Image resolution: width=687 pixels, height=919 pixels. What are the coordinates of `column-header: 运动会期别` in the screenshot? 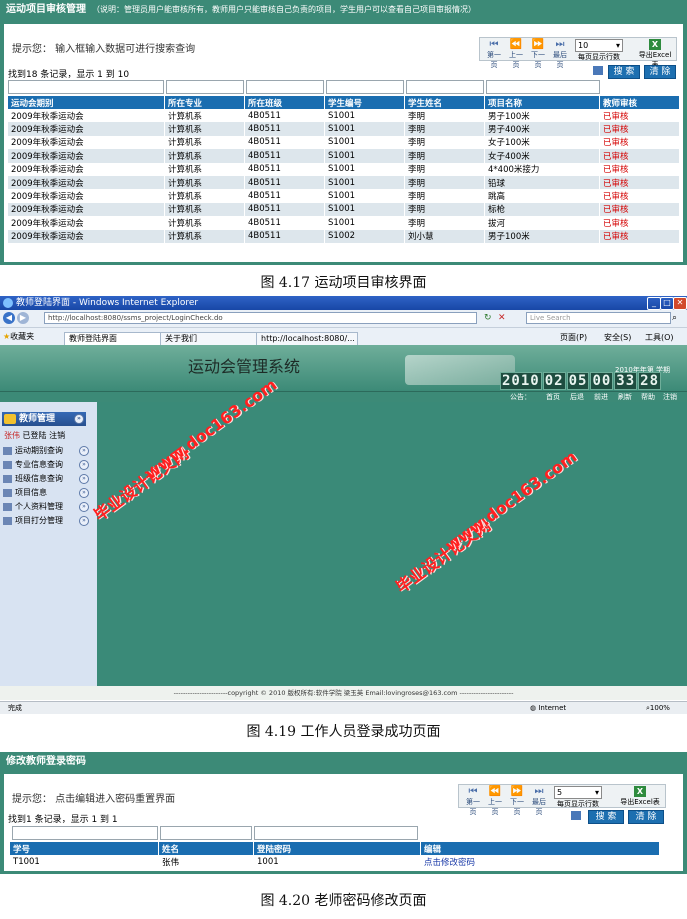 It's located at (86, 102).